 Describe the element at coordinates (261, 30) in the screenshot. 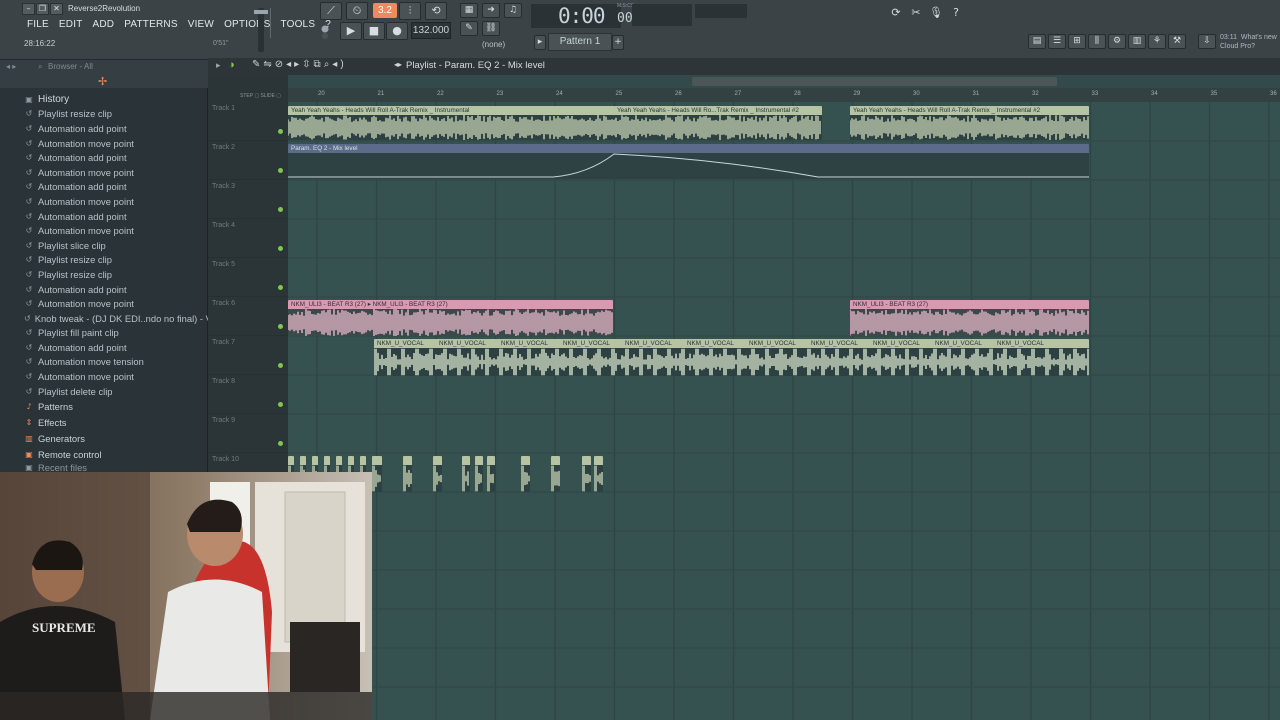

I see `master-volume-slider` at that location.